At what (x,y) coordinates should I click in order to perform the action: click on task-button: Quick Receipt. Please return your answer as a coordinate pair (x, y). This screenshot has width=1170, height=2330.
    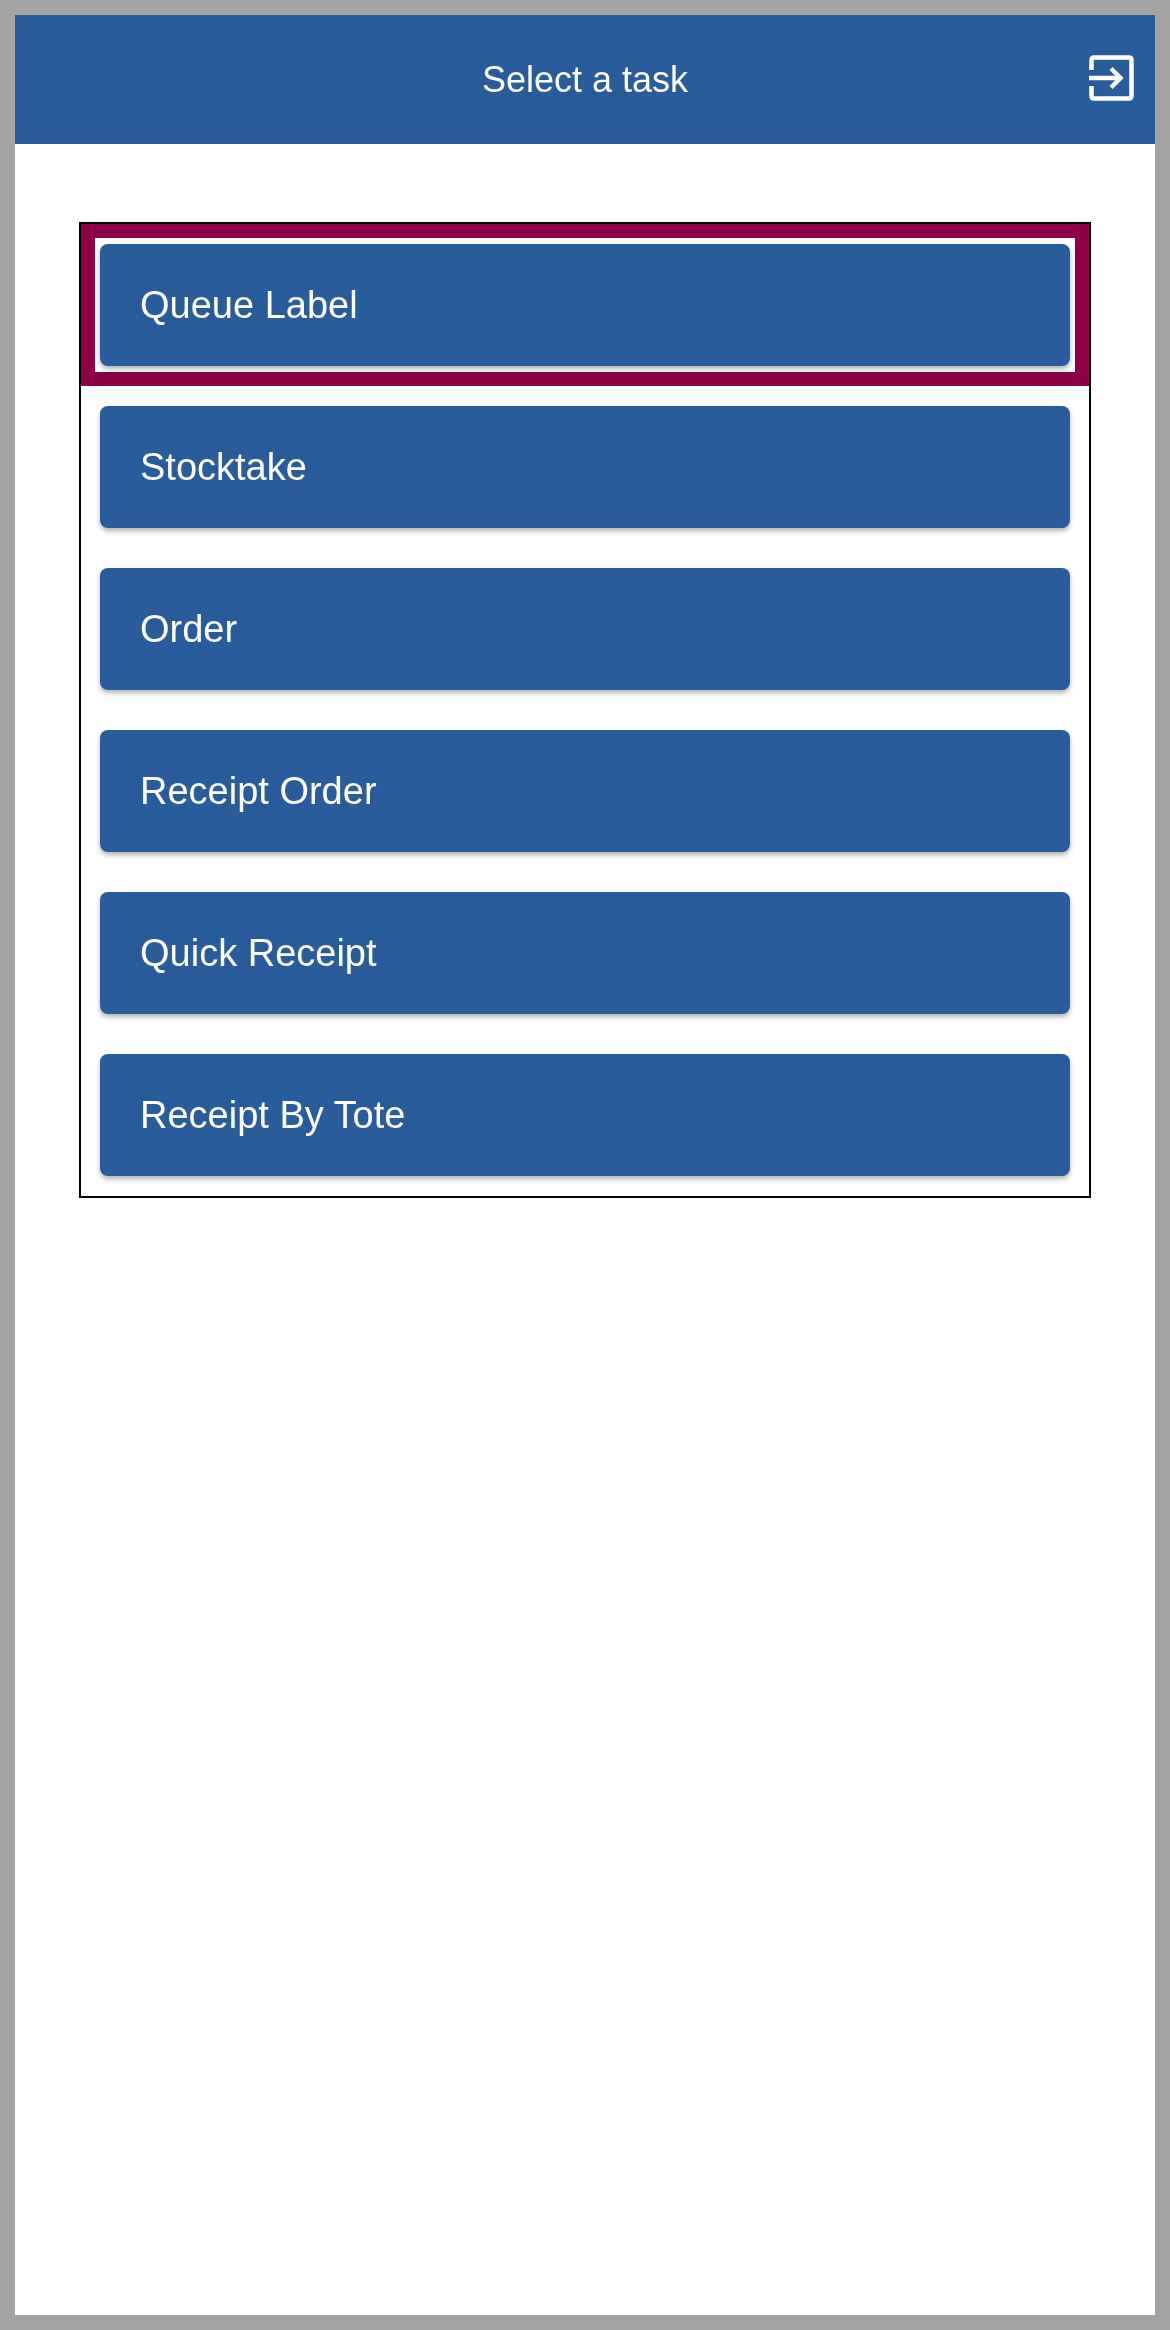
    Looking at the image, I should click on (585, 953).